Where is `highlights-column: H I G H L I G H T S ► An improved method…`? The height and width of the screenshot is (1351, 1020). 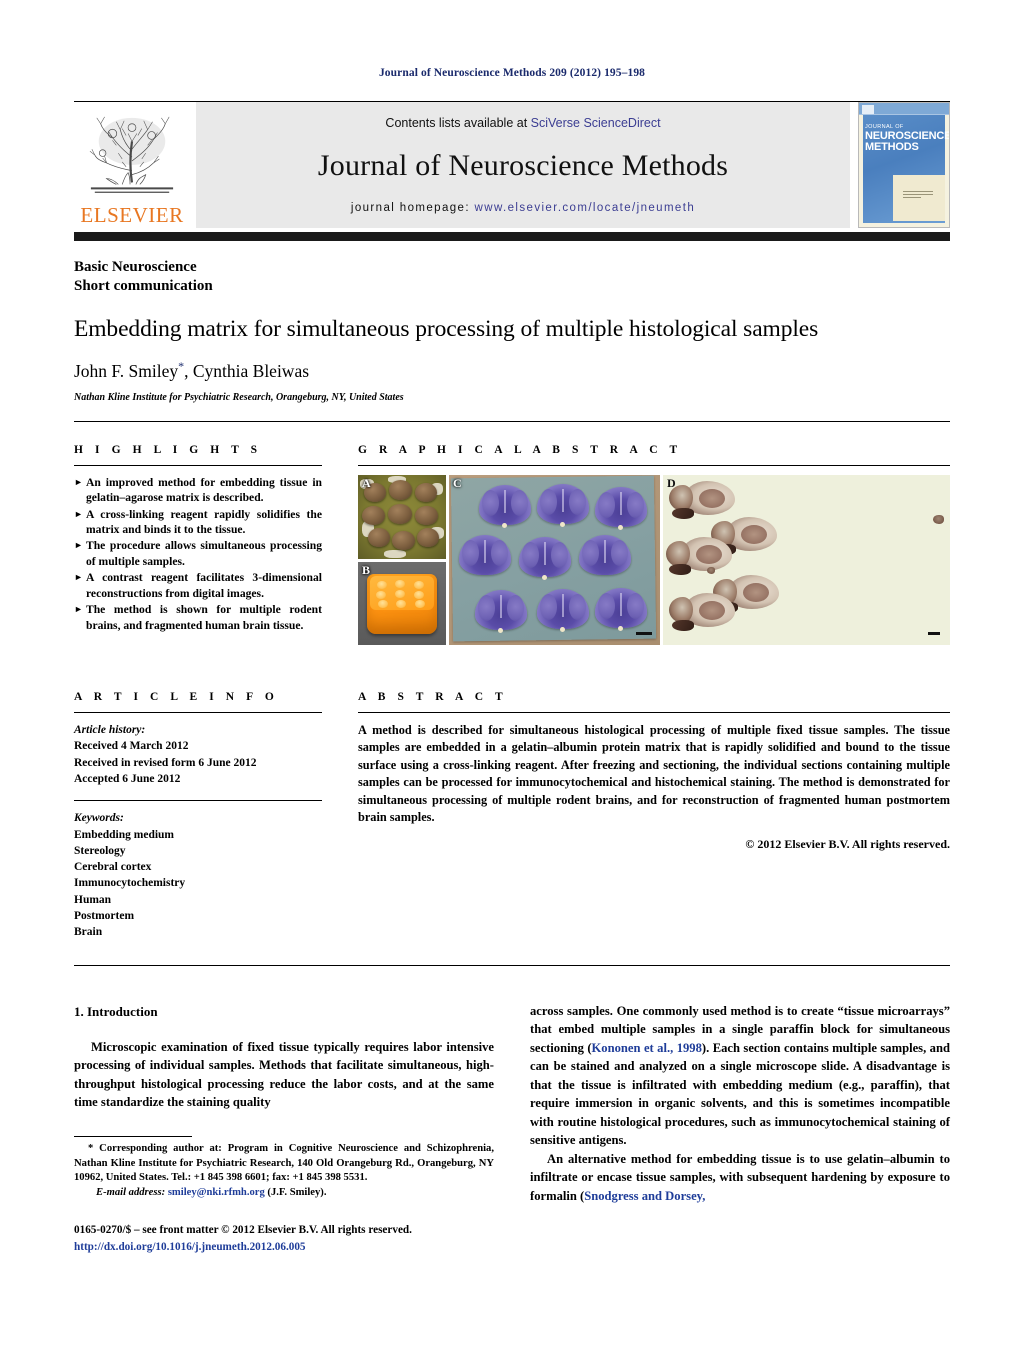
highlights-column: H I G H L I G H T S ► An improved method… is located at coordinates (198, 544).